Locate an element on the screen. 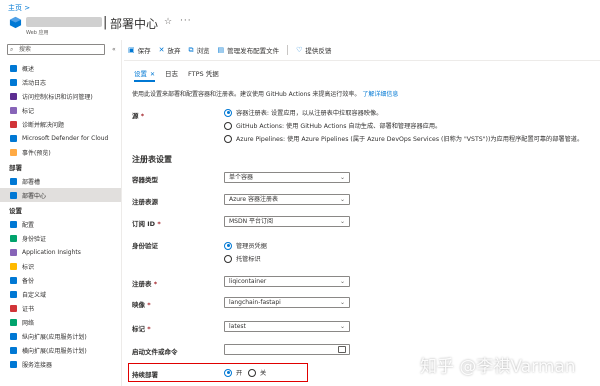  key-icon is located at coordinates (13, 266).